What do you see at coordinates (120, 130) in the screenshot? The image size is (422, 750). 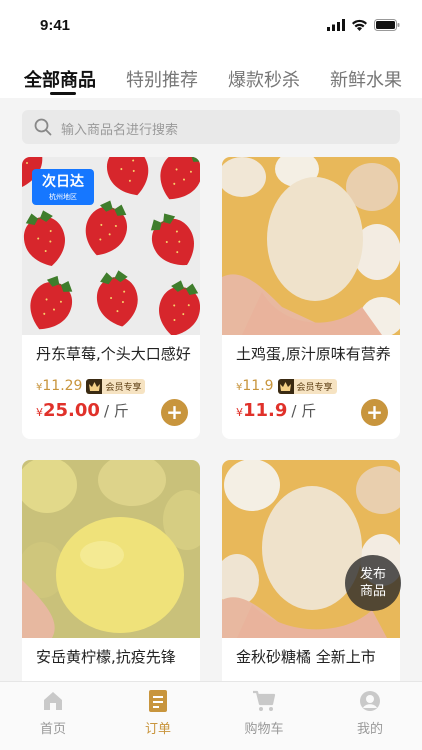 I see `search-placeholder: 输入商品名进行搜索` at bounding box center [120, 130].